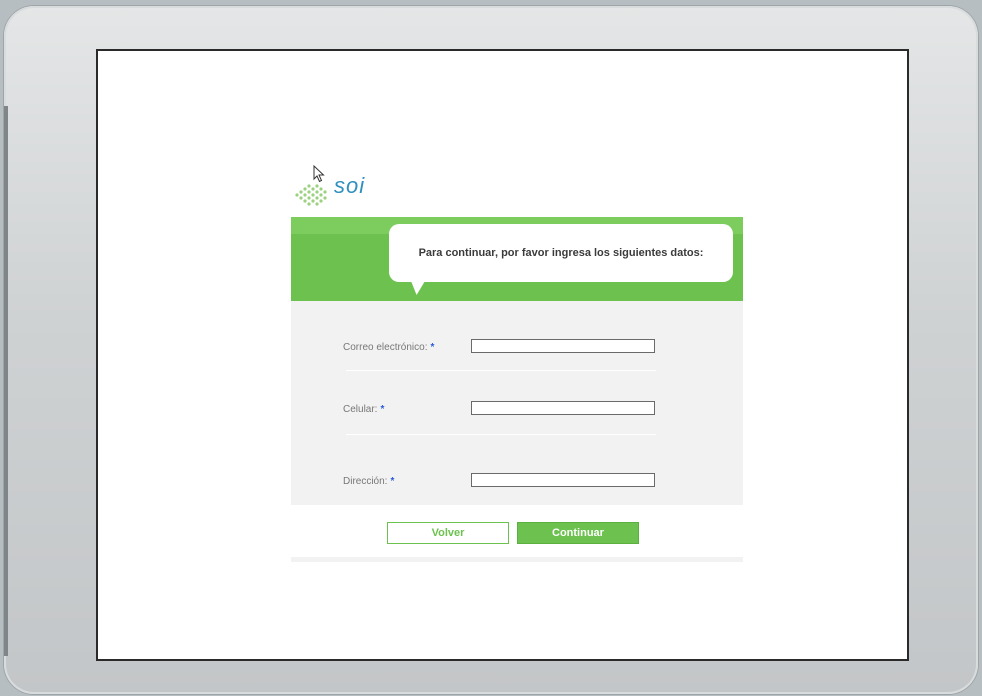  Describe the element at coordinates (563, 480) in the screenshot. I see `address-field` at that location.